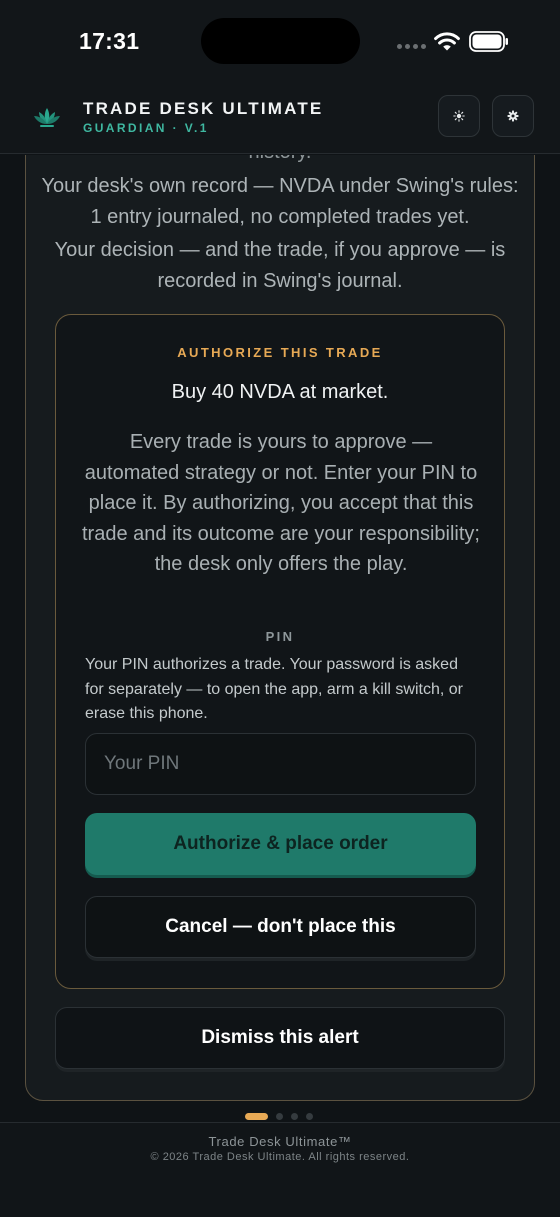  I want to click on dynamic-island, so click(280, 41).